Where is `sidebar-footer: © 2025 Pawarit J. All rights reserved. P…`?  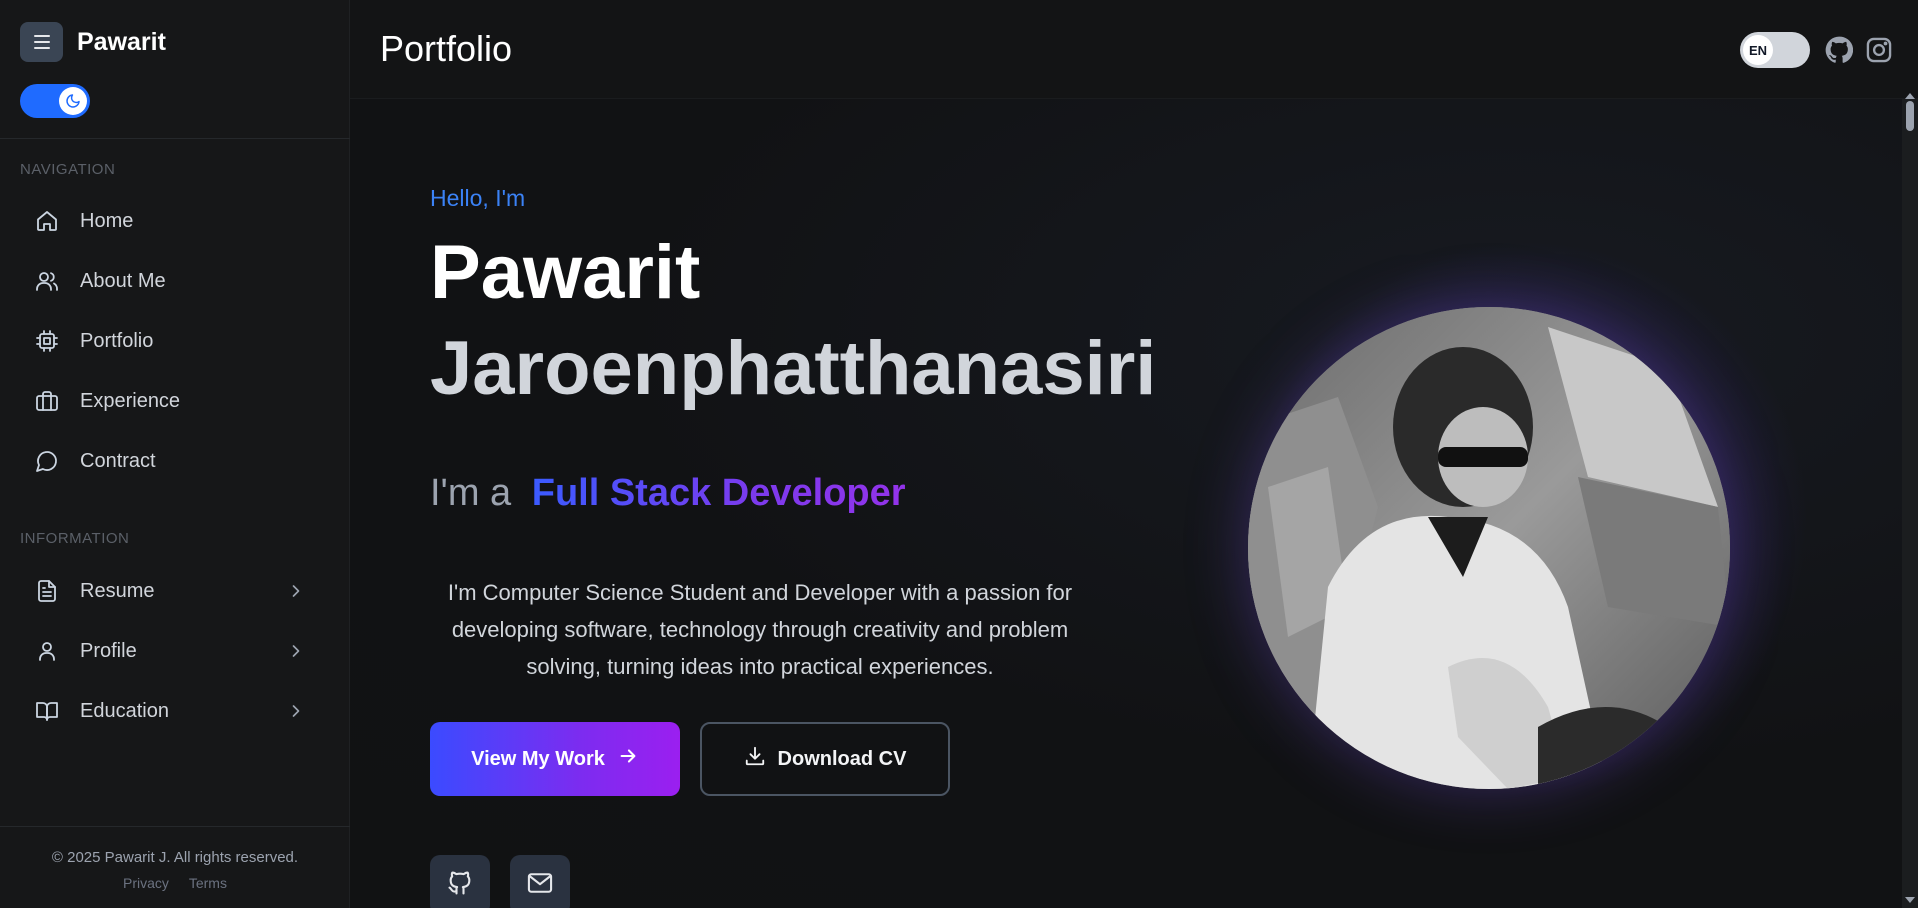 sidebar-footer: © 2025 Pawarit J. All rights reserved. P… is located at coordinates (175, 867).